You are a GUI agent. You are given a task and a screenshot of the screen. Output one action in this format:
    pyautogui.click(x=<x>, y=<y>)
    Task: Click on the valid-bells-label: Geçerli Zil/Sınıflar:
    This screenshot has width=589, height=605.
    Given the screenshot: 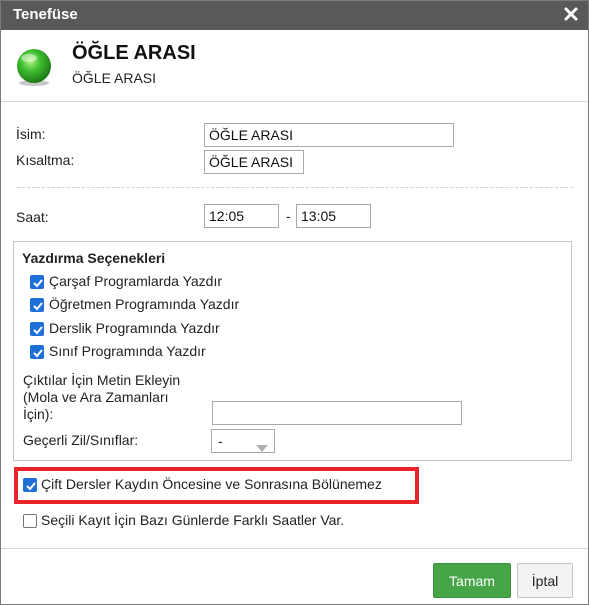 What is the action you would take?
    pyautogui.click(x=81, y=440)
    